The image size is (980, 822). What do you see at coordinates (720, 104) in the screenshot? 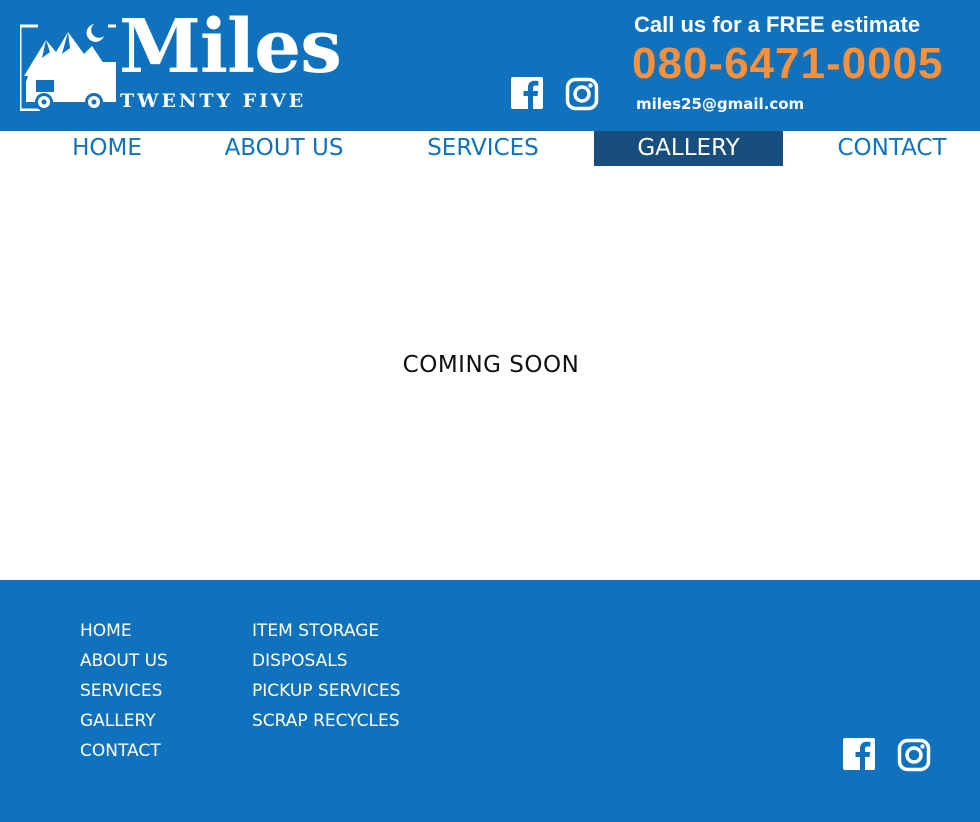
I see `email-address: miles25@gmail.com` at bounding box center [720, 104].